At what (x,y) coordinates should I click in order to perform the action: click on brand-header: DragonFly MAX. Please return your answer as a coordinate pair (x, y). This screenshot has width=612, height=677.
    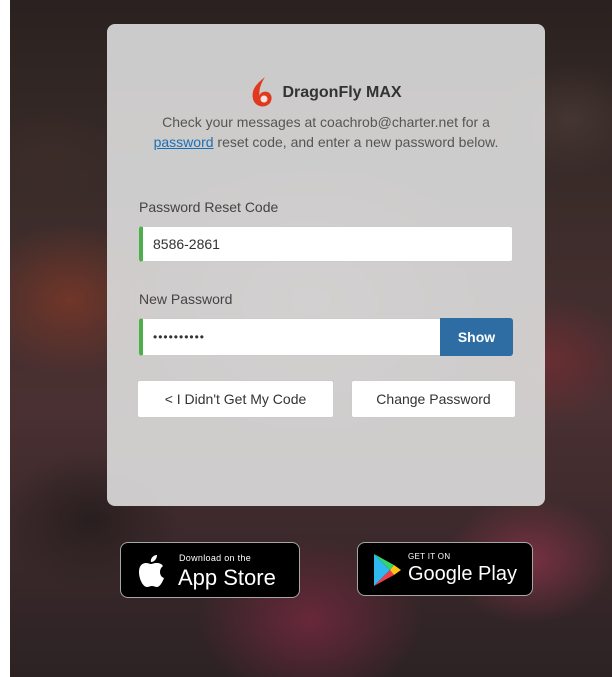
    Looking at the image, I should click on (326, 93).